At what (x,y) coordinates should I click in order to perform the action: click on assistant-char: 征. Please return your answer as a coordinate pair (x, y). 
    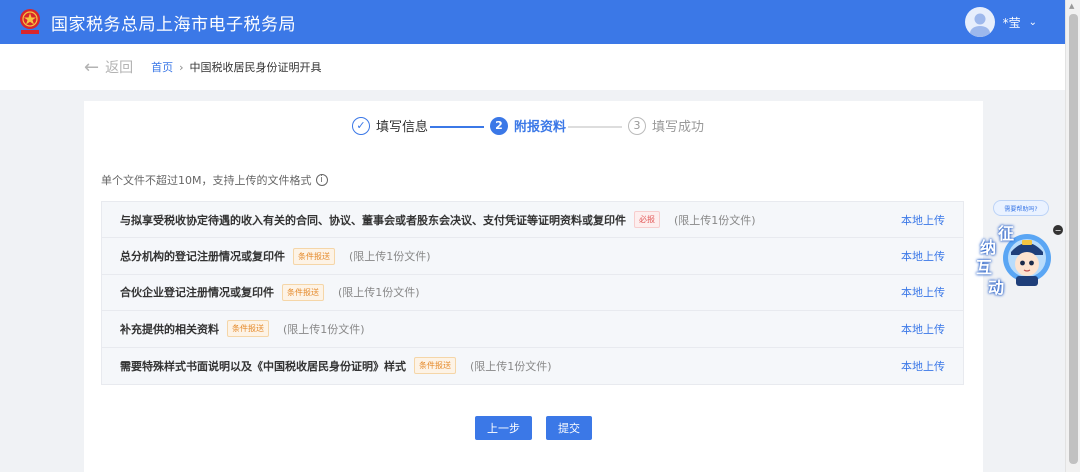
    Looking at the image, I should click on (1006, 233).